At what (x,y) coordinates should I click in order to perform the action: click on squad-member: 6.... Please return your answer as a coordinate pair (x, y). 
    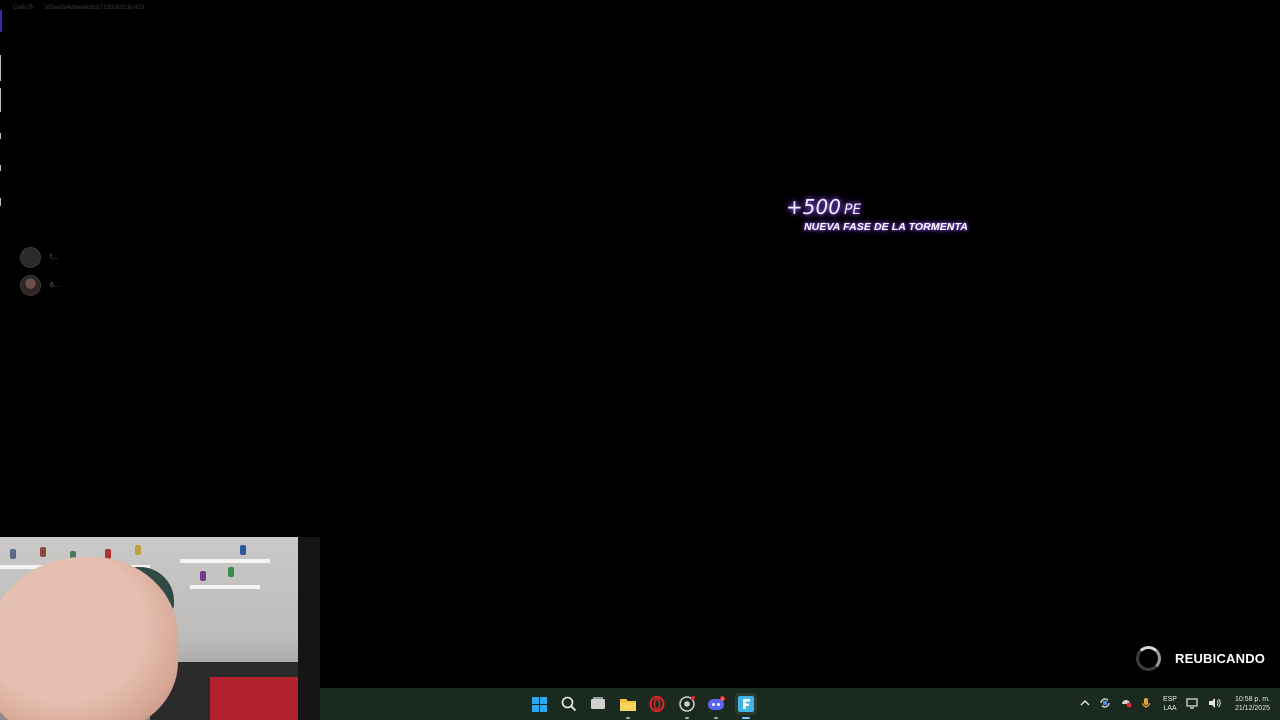
    Looking at the image, I should click on (50, 285).